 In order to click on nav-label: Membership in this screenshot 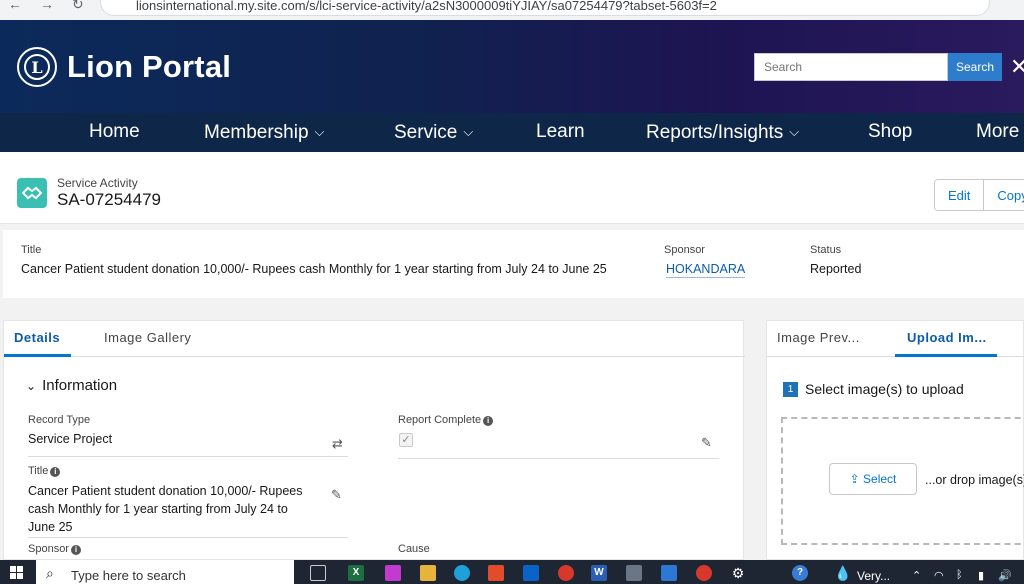, I will do `click(256, 132)`.